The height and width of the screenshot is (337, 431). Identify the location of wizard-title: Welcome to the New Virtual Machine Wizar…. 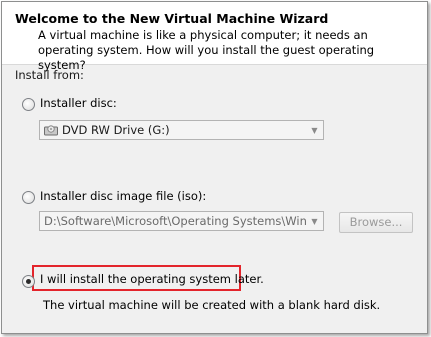
(172, 18).